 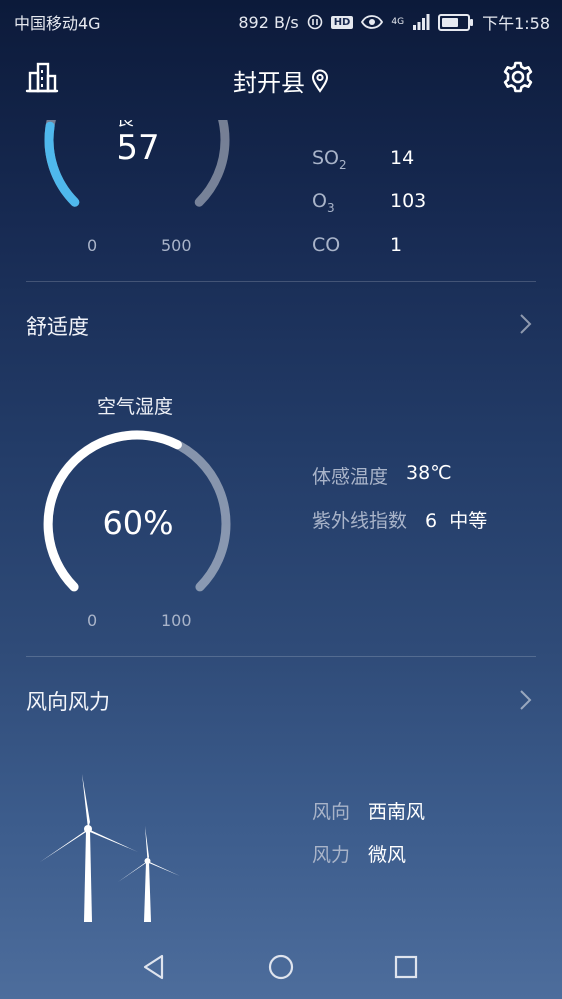 I want to click on humidity-max-label: 100, so click(x=176, y=620).